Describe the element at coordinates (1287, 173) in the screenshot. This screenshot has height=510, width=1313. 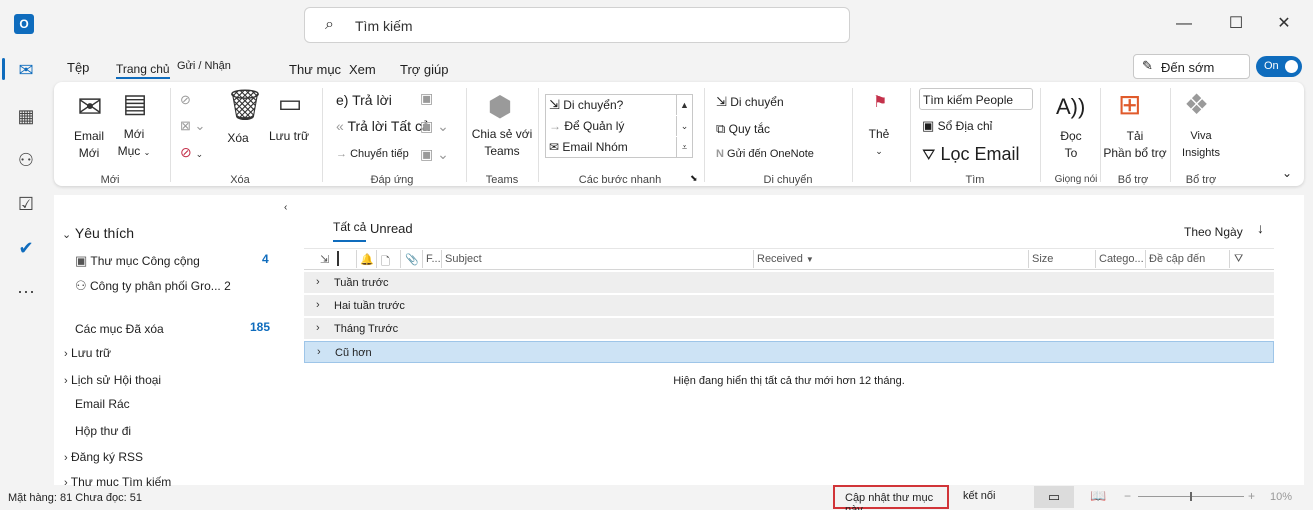
I see `ribbon-expand-icon: ⌄` at that location.